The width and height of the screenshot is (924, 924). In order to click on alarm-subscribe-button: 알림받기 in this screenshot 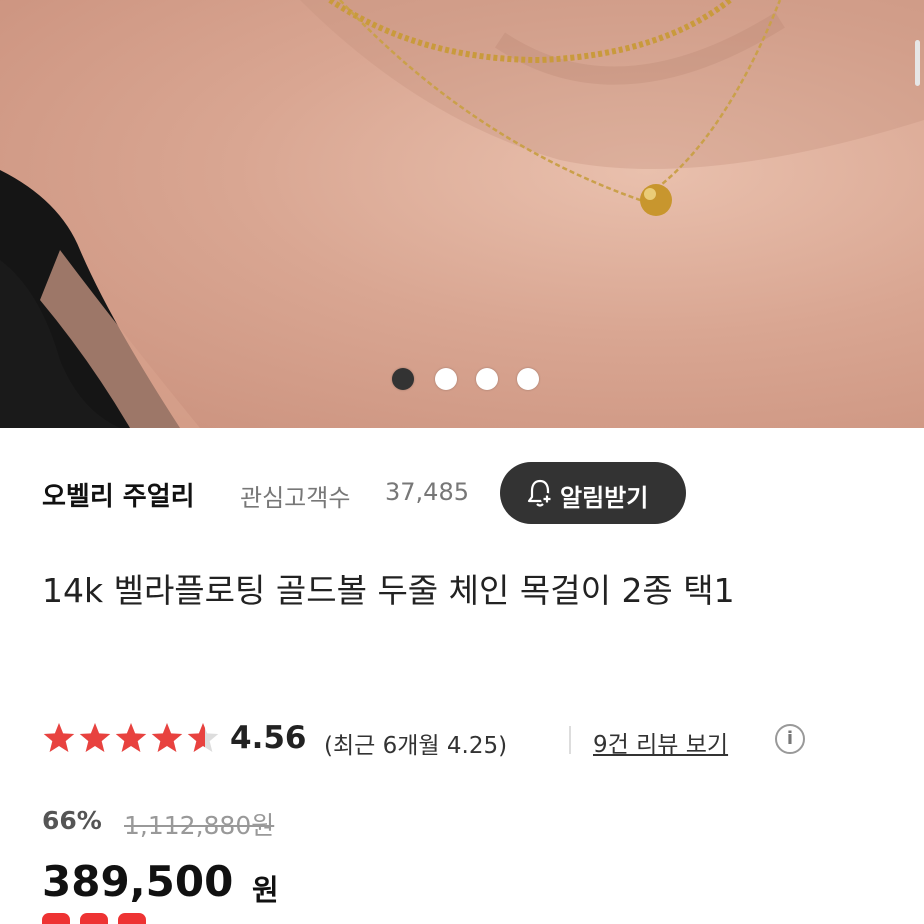, I will do `click(593, 493)`.